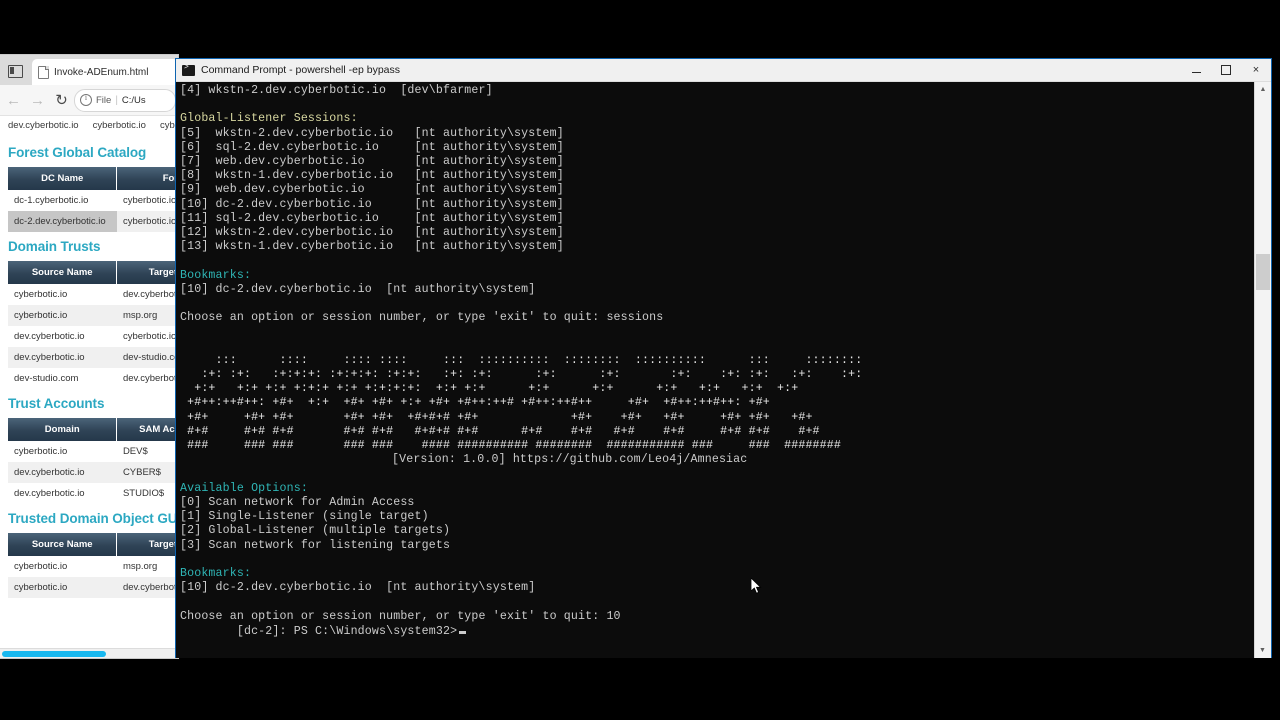  I want to click on browser-horizontal-scrollbar-thumb, so click(54, 653).